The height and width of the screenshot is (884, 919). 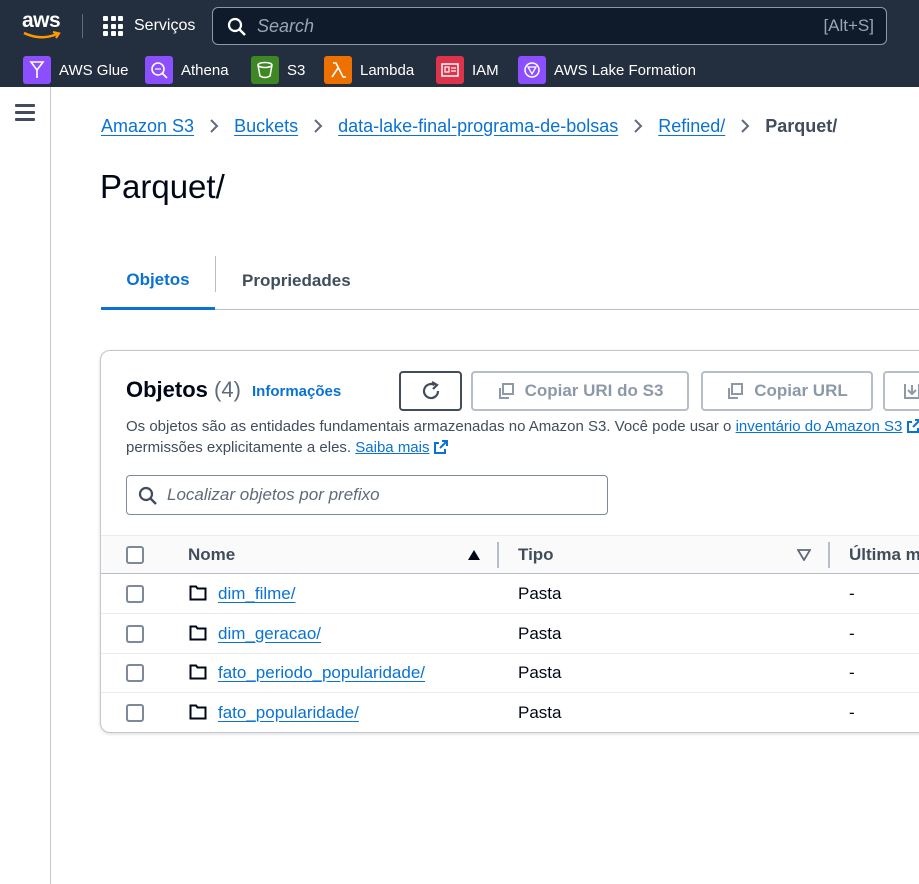 I want to click on objects-count: (4), so click(x=227, y=389).